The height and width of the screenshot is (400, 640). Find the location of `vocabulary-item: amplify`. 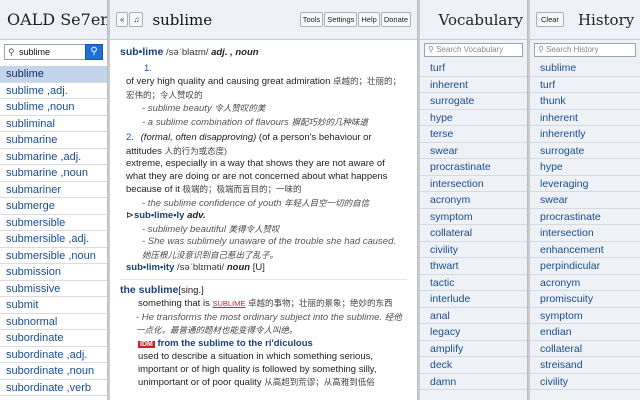

vocabulary-item: amplify is located at coordinates (473, 349).